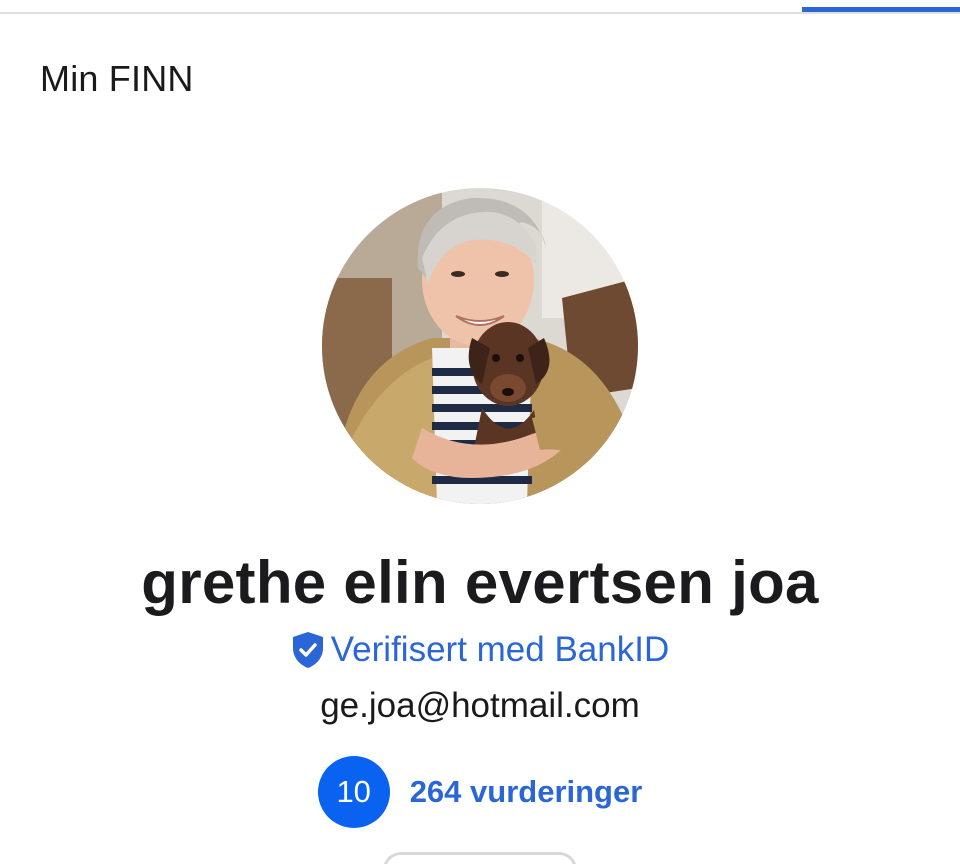  What do you see at coordinates (526, 792) in the screenshot?
I see `reviews-link: 264 vurderinger` at bounding box center [526, 792].